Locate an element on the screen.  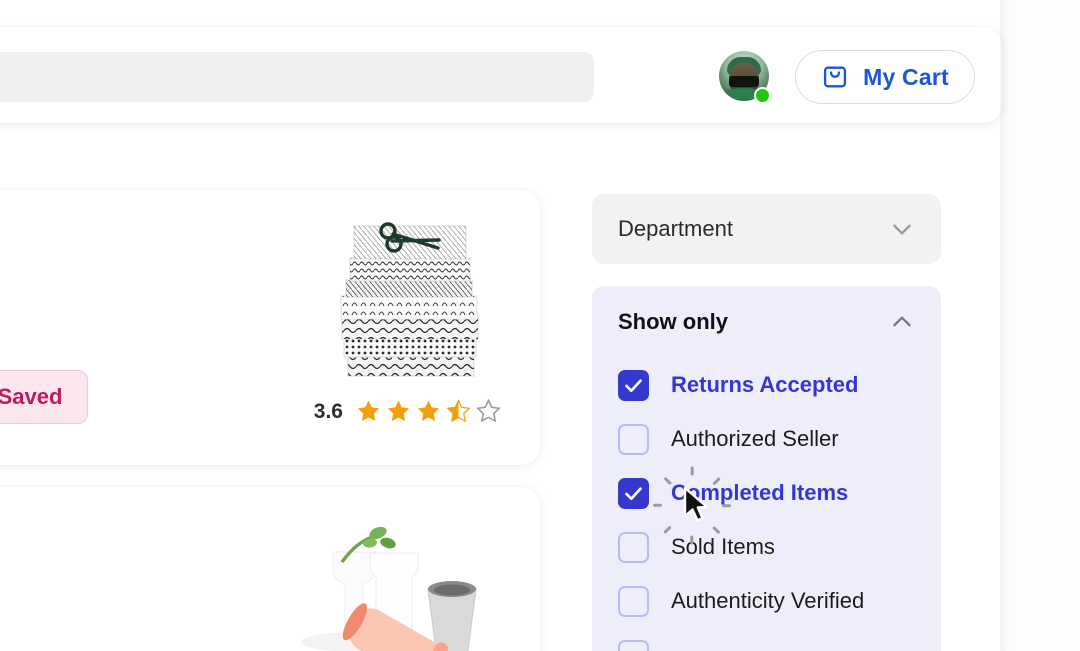
shopping-bag-icon is located at coordinates (835, 77).